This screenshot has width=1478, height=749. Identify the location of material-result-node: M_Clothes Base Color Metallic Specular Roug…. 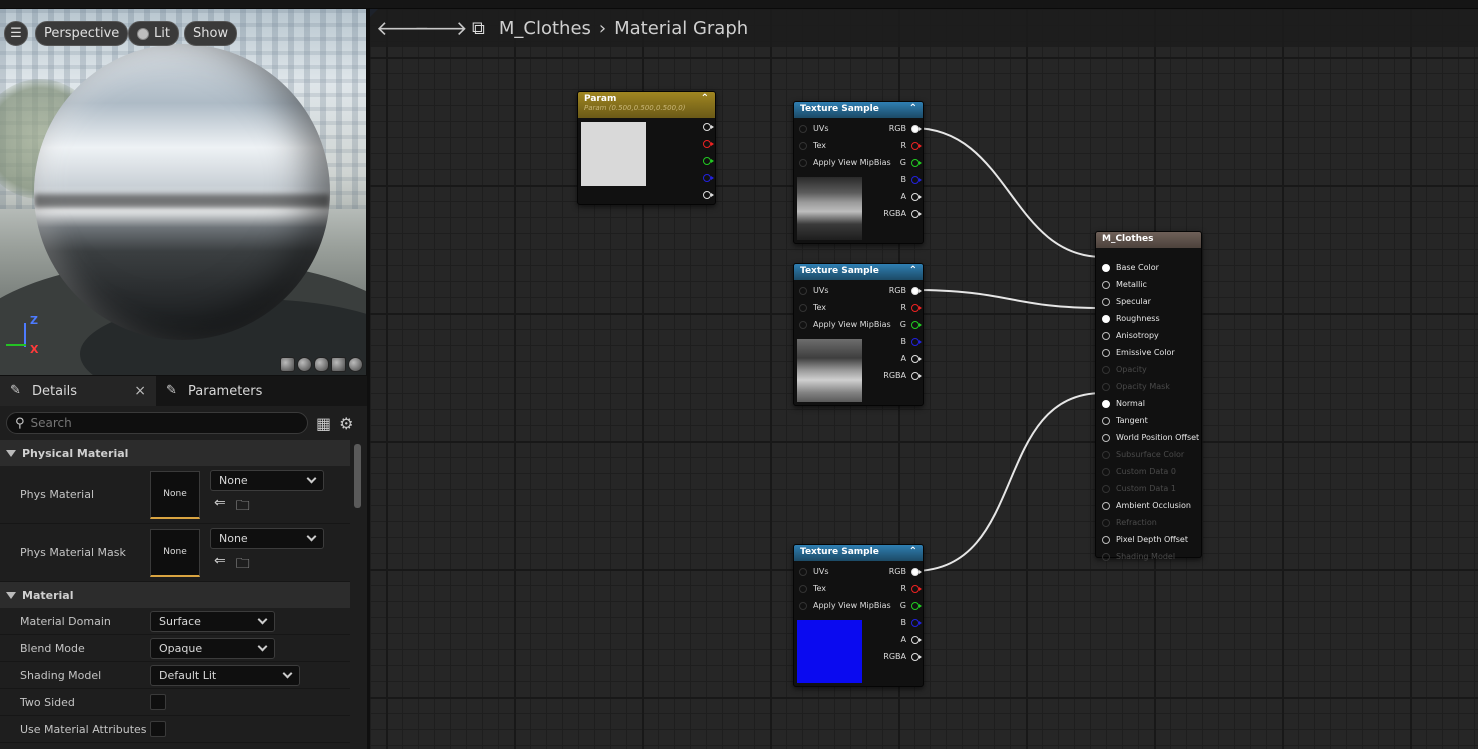
(1148, 396).